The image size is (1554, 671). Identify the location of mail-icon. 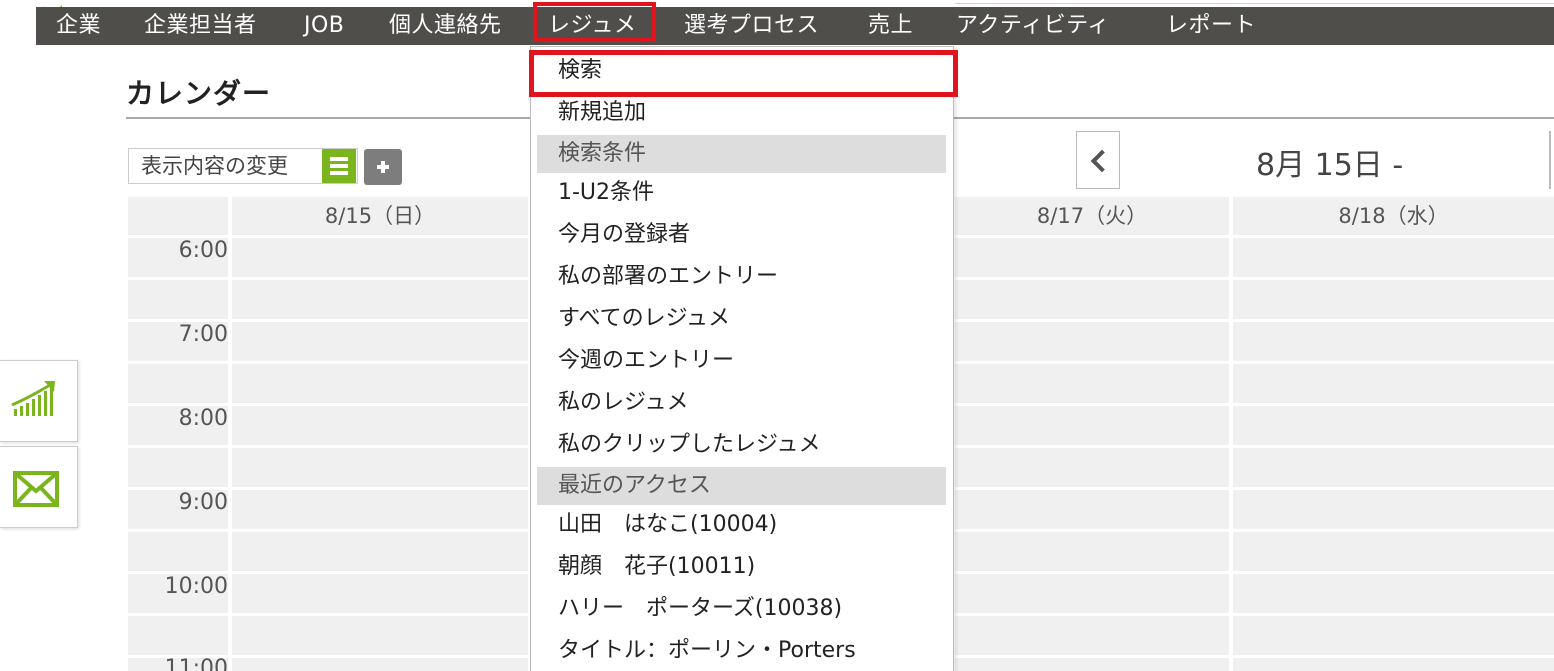
(36, 489).